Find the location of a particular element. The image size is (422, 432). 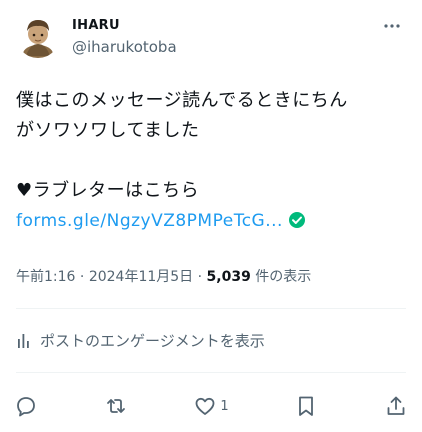

repost-icon is located at coordinates (115, 406).